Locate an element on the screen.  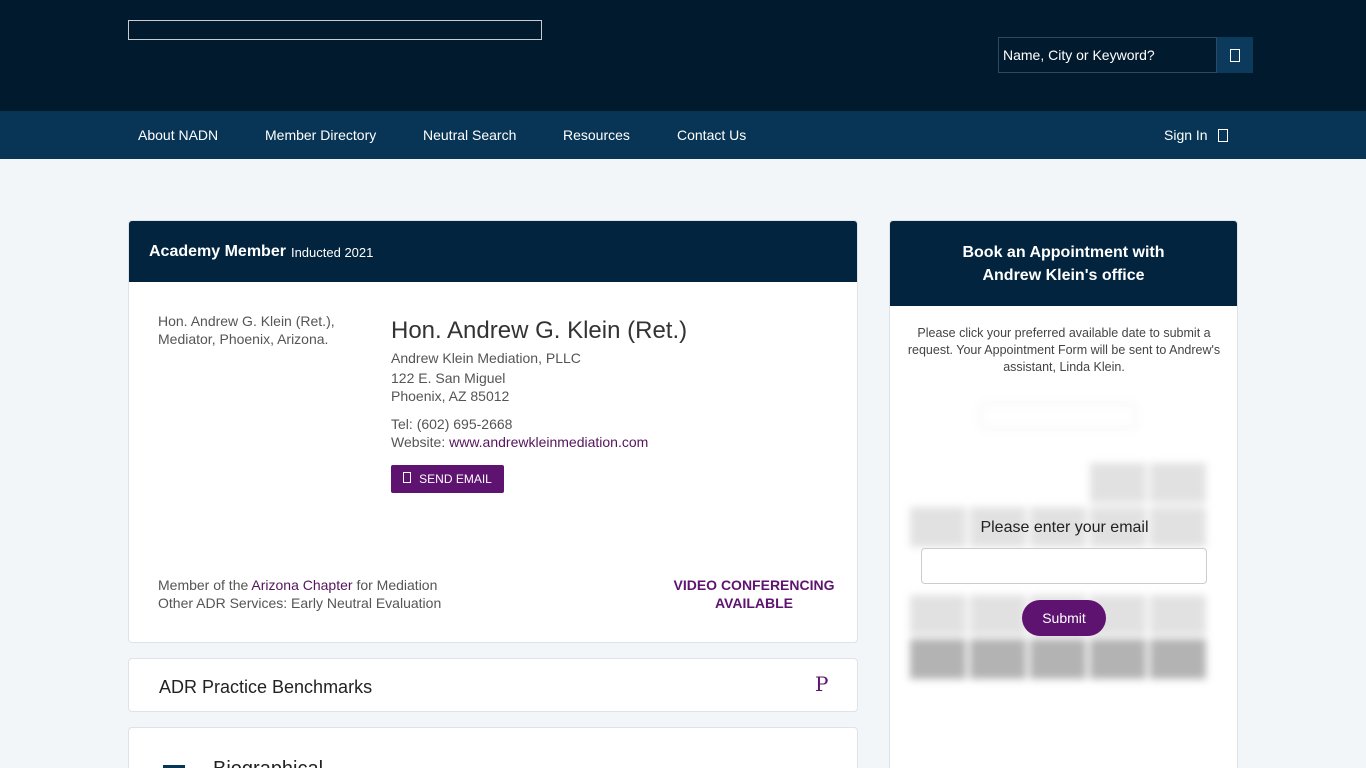
submit-button: Submit is located at coordinates (1064, 618).